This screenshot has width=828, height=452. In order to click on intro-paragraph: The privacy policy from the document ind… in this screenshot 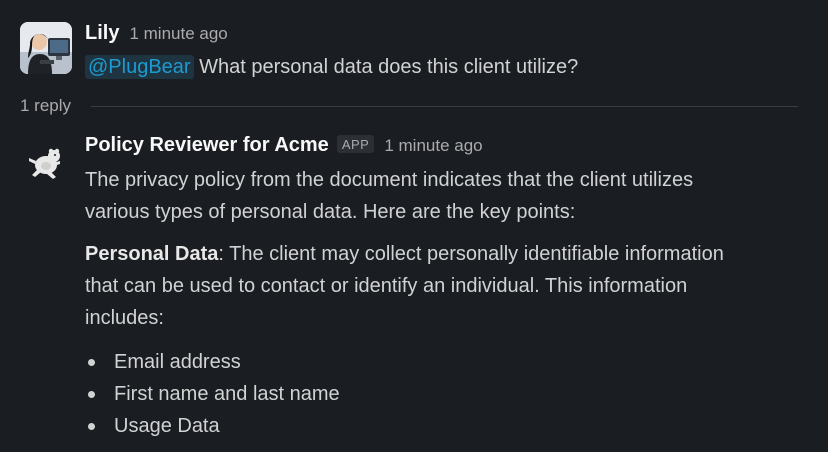, I will do `click(445, 196)`.